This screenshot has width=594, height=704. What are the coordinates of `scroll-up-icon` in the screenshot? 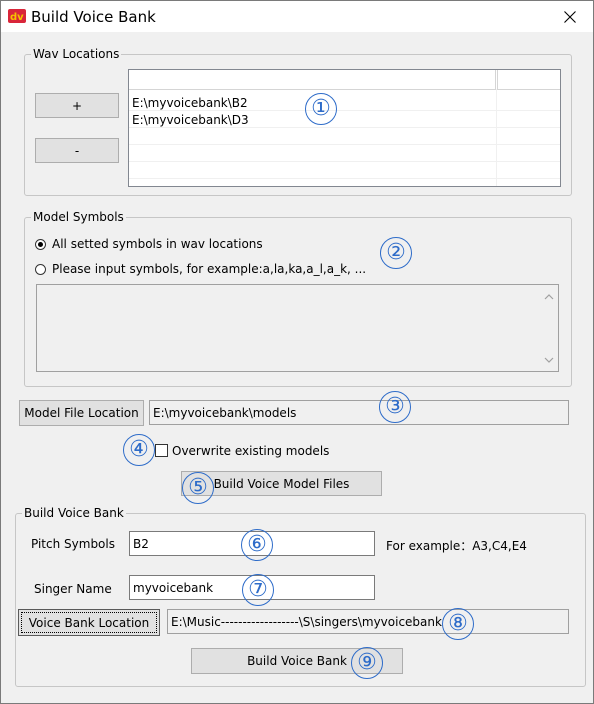 It's located at (549, 297).